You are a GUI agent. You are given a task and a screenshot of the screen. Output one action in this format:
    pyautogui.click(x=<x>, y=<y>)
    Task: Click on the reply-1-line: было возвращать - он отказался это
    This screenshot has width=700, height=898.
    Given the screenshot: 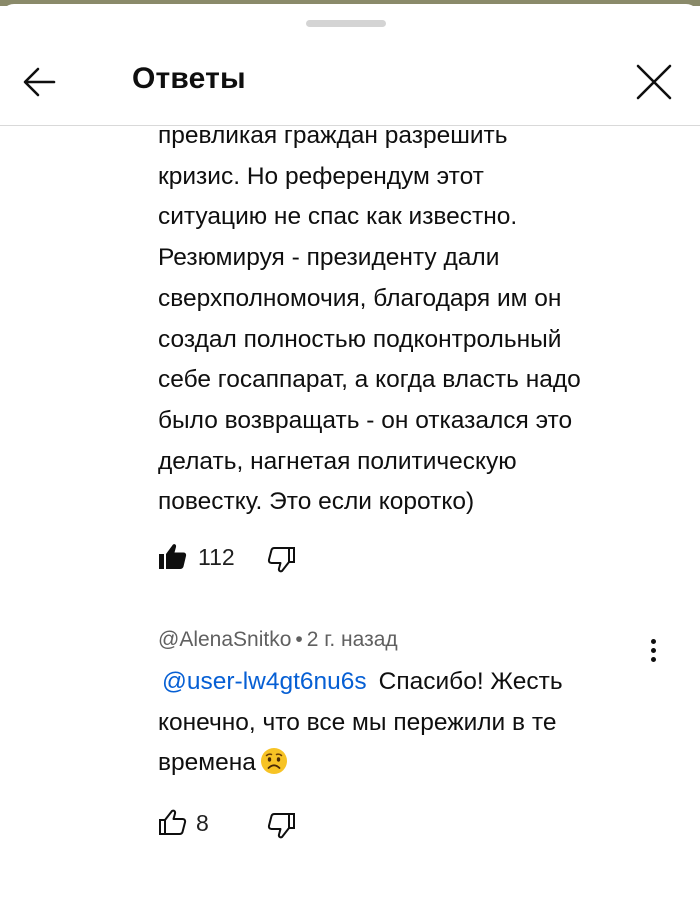 What is the action you would take?
    pyautogui.click(x=365, y=420)
    